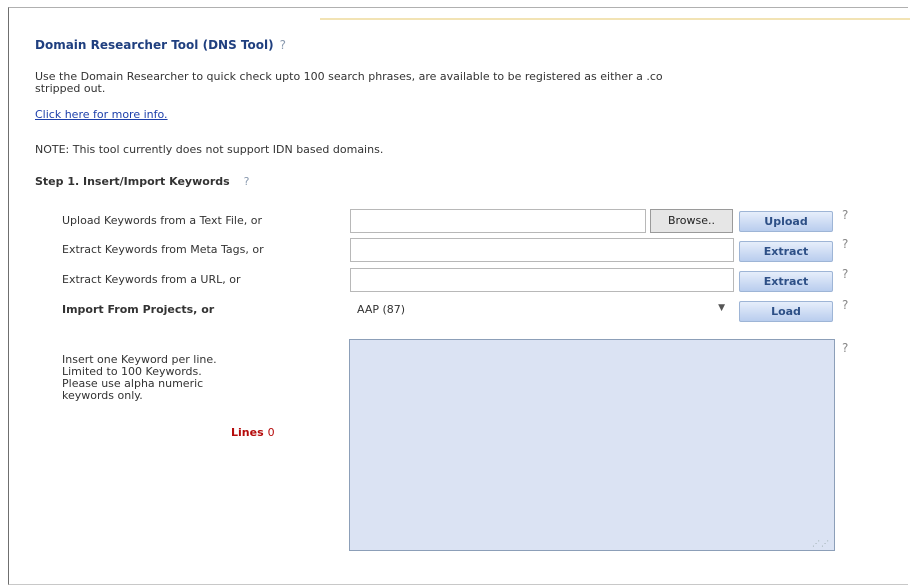  I want to click on projects-label: Import From Projects, or, so click(138, 309).